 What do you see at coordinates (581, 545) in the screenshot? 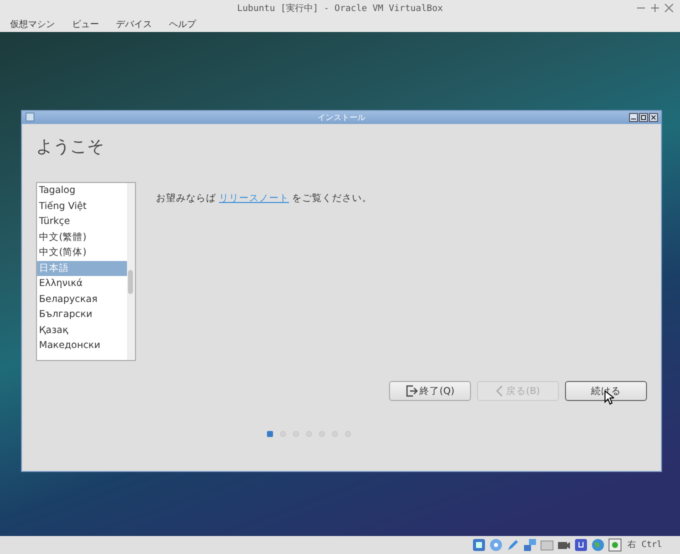
I see `usb-icon` at bounding box center [581, 545].